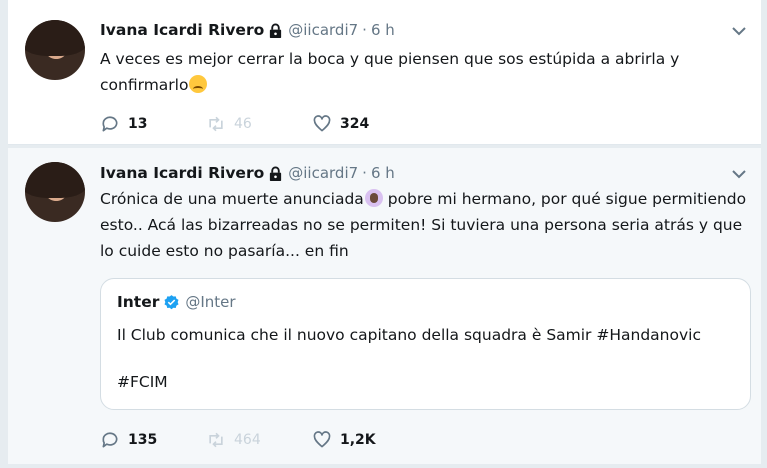 This screenshot has height=468, width=767. I want to click on reply-count: 135, so click(143, 440).